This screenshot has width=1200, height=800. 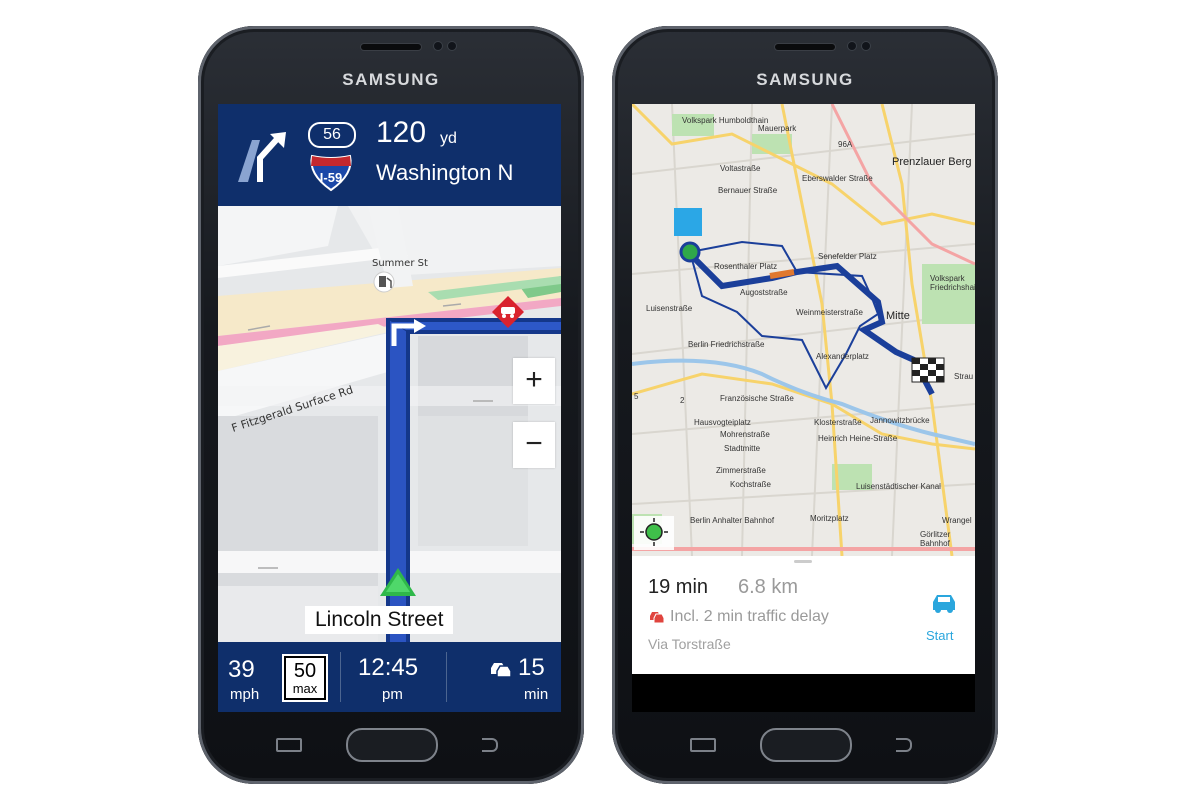 What do you see at coordinates (932, 162) in the screenshot?
I see `map-label: Prenzlauer Berg` at bounding box center [932, 162].